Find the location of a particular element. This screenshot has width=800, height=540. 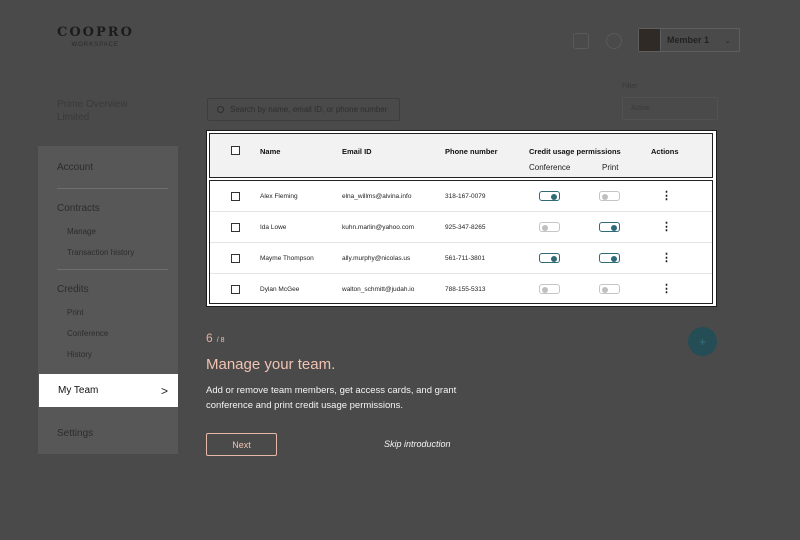

sidebar-item-account: Account is located at coordinates (75, 167).